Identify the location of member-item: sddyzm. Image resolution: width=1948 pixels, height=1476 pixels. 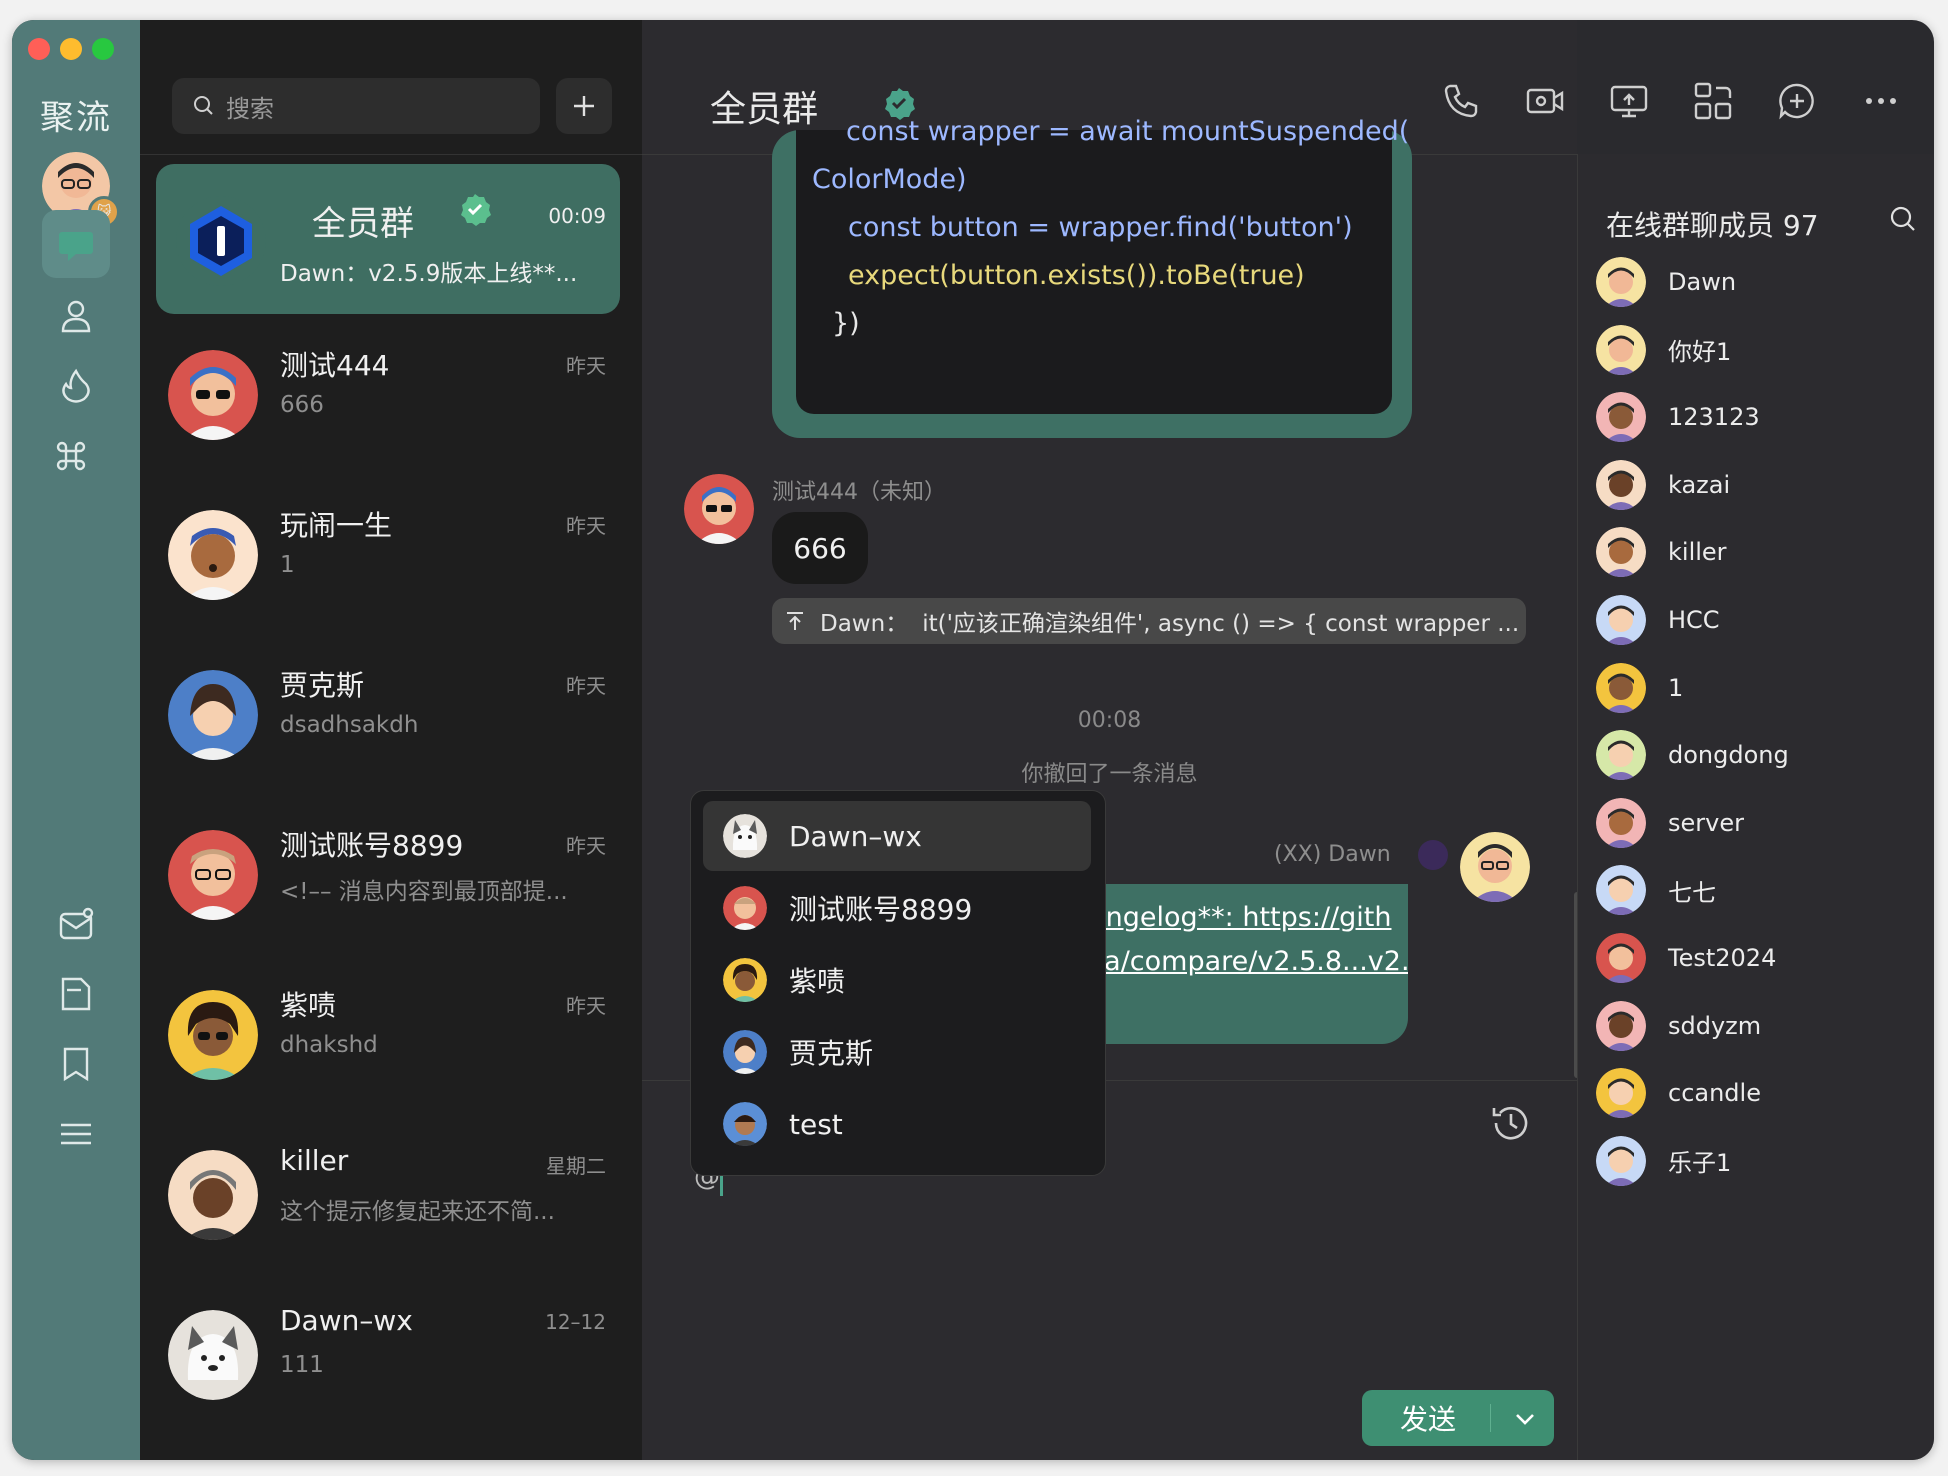
(1761, 1026).